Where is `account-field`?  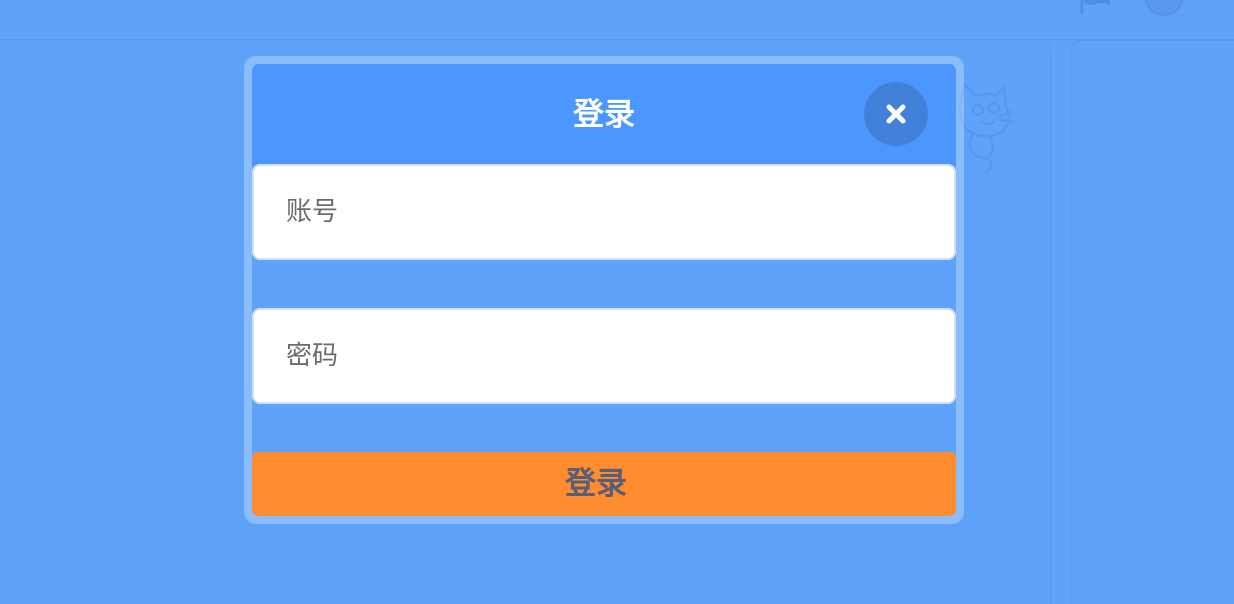 account-field is located at coordinates (604, 212).